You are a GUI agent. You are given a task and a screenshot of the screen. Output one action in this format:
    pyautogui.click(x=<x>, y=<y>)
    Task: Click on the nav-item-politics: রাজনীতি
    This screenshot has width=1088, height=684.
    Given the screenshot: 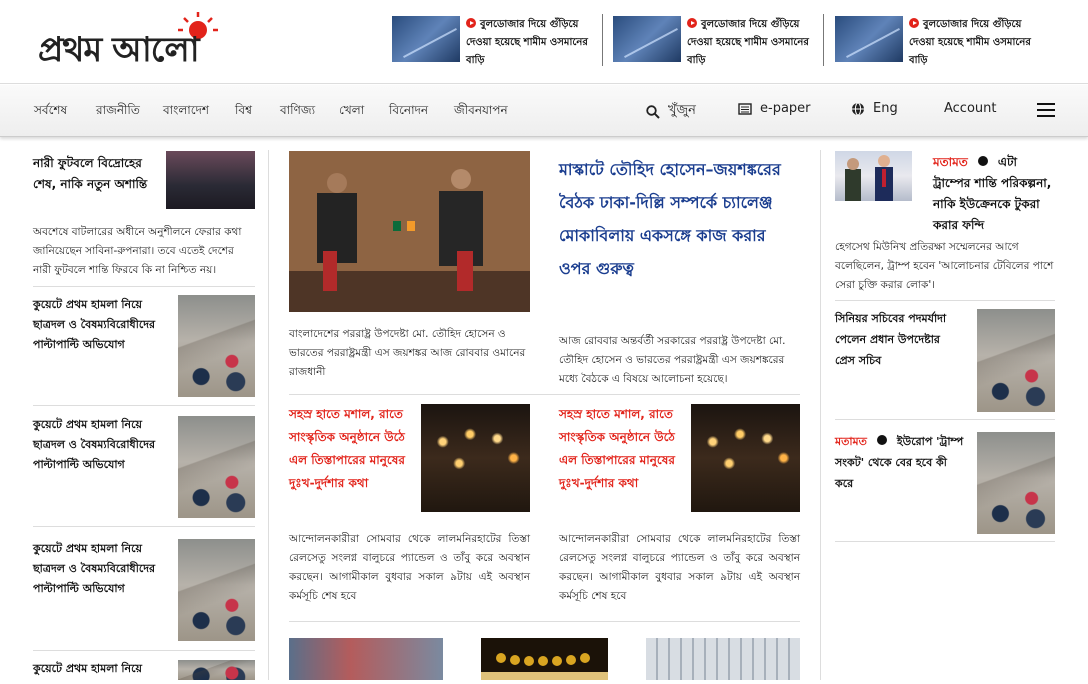 What is the action you would take?
    pyautogui.click(x=118, y=112)
    